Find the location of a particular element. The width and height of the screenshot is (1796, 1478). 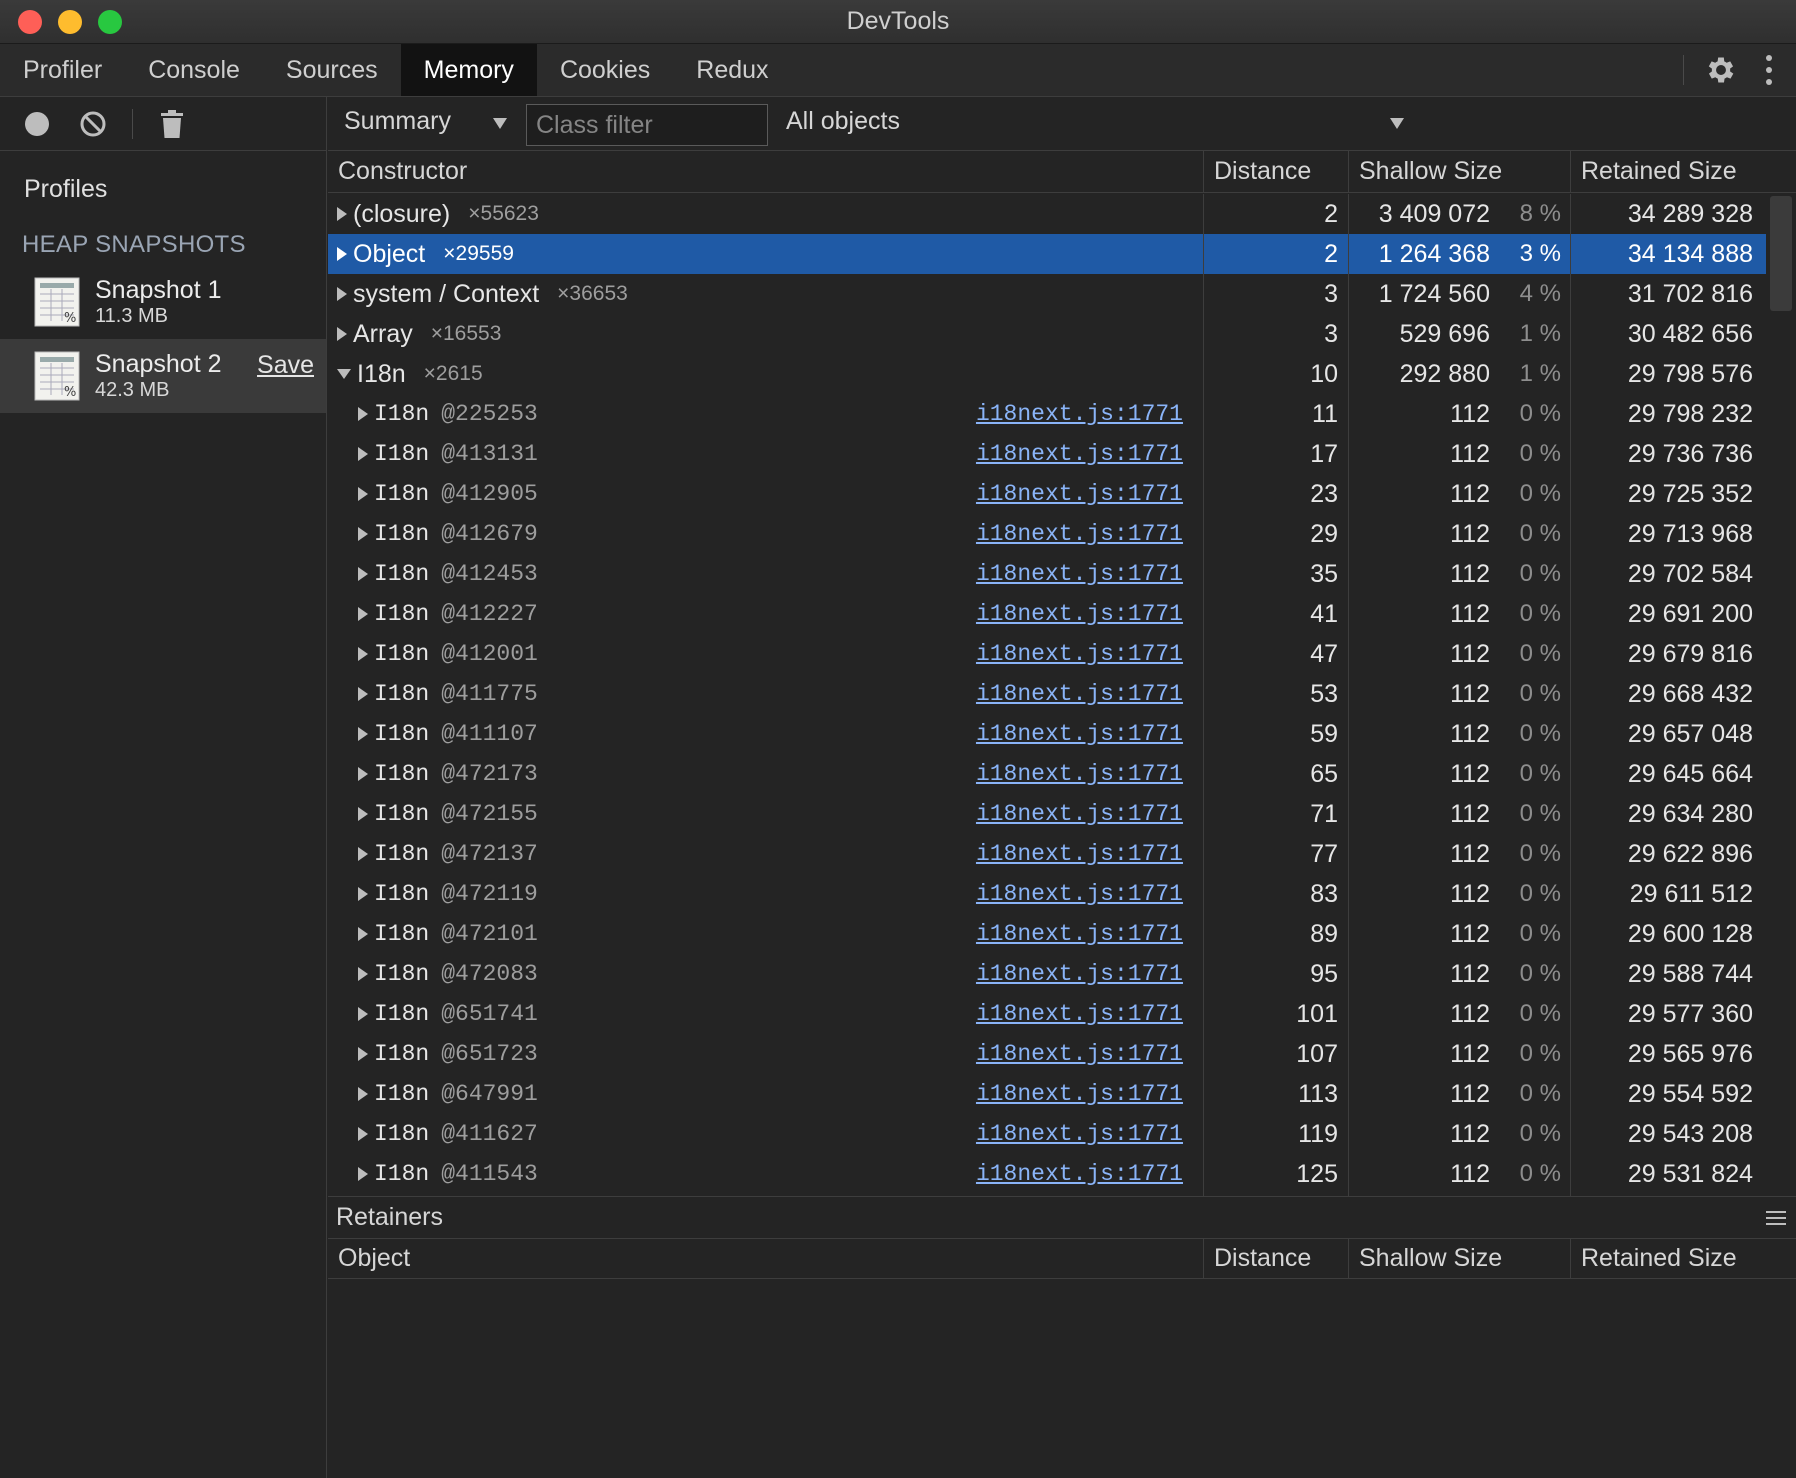

tab-profiler: Profiler is located at coordinates (62, 70).